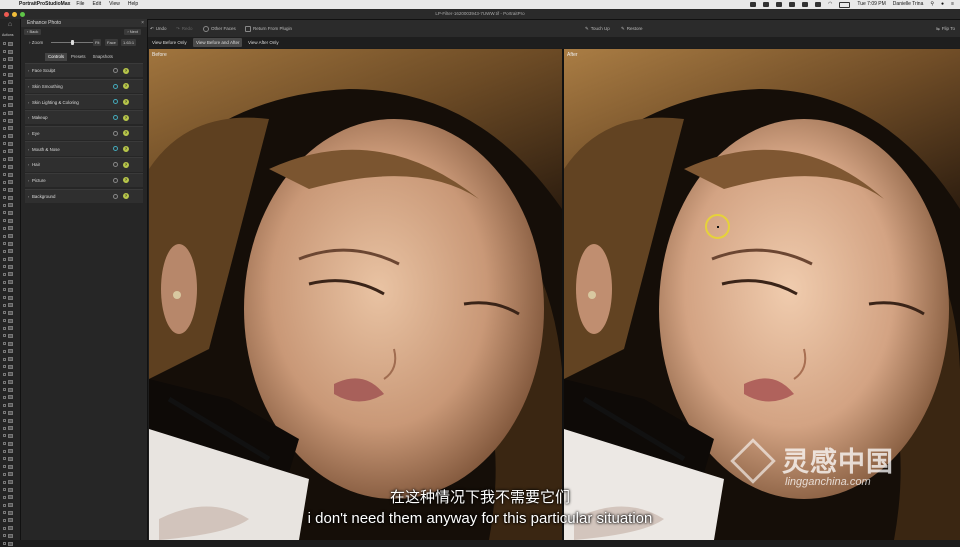 This screenshot has height=547, width=960. What do you see at coordinates (44, 4) in the screenshot?
I see `app-menu: PortraitProStudioMax` at bounding box center [44, 4].